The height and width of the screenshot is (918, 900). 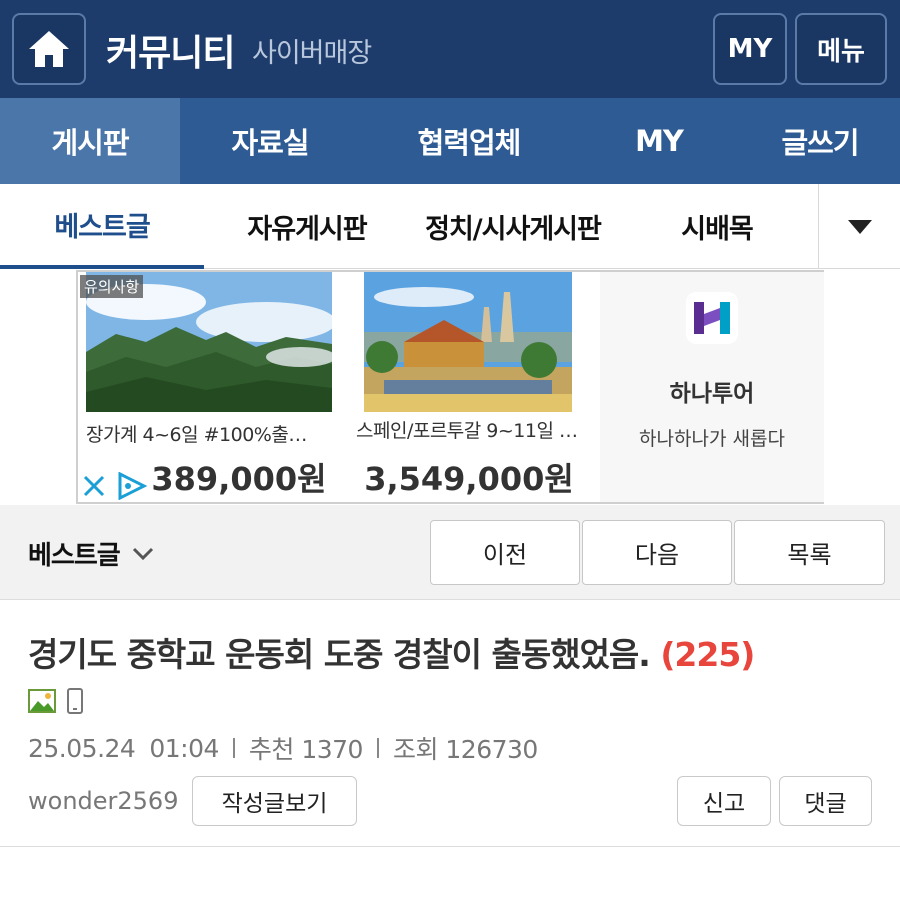 I want to click on close-icon, so click(x=94, y=486).